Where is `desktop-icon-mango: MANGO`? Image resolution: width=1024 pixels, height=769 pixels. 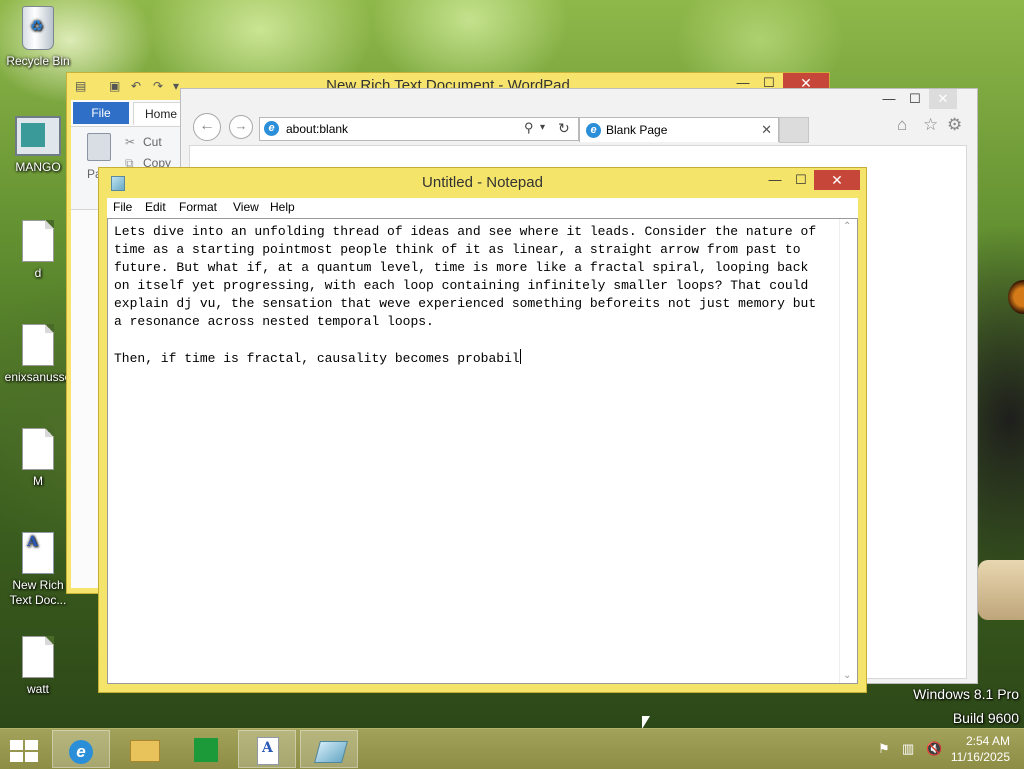
desktop-icon-mango: MANGO is located at coordinates (38, 145).